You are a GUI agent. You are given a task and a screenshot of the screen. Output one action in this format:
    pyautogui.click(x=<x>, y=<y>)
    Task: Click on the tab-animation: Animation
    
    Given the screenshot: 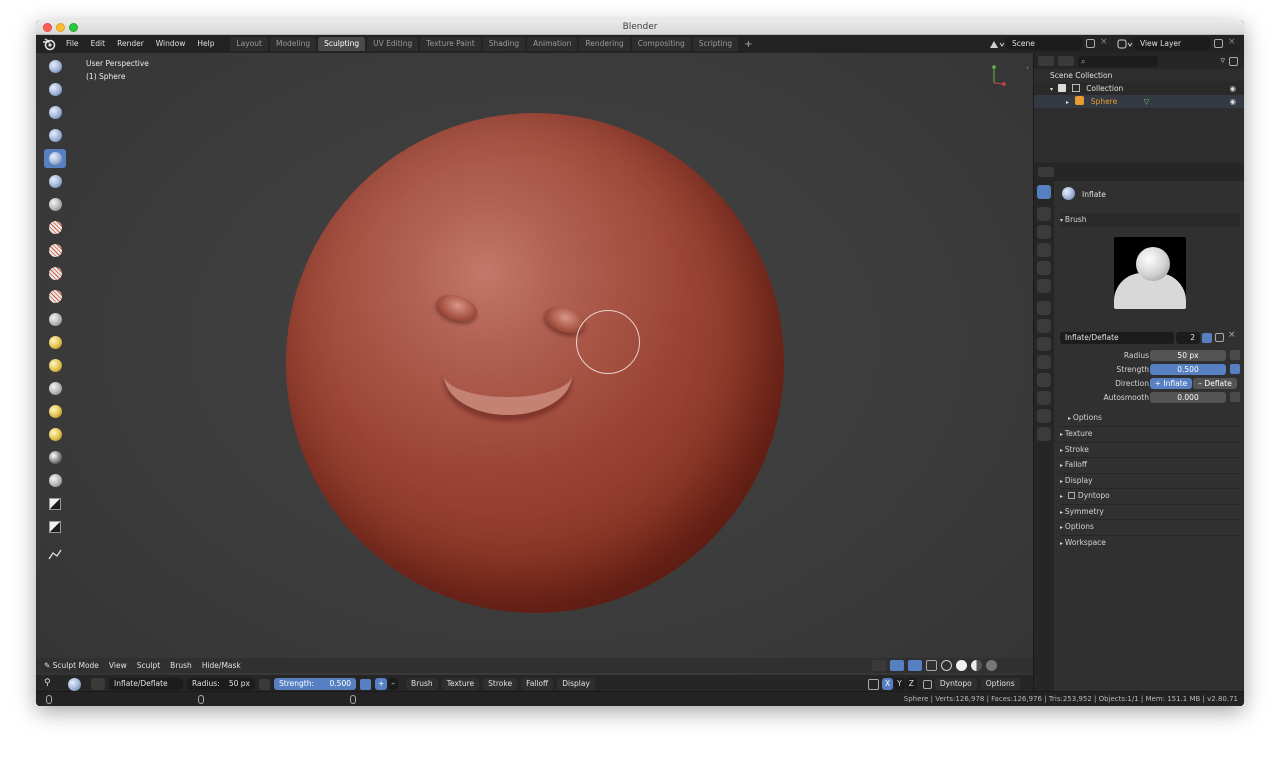 What is the action you would take?
    pyautogui.click(x=552, y=44)
    